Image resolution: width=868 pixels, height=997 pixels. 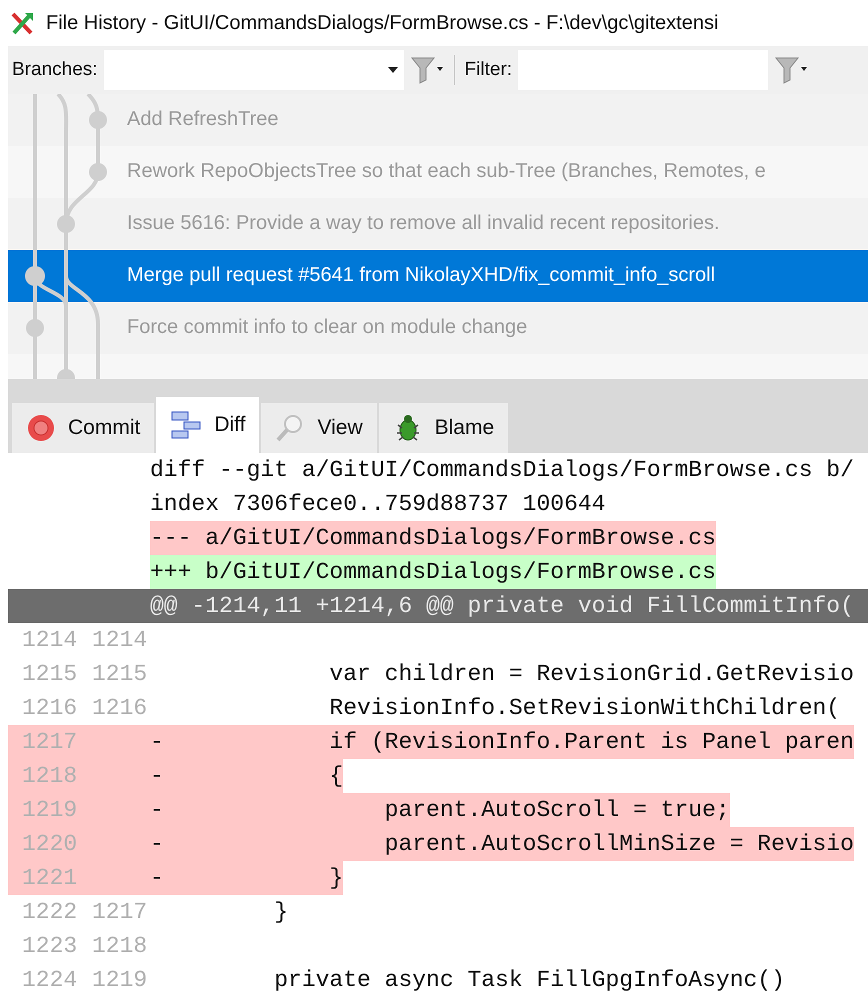 I want to click on commit-row: Merge pull request #5641 from NikolayXHD/fix_commit_info_scroll, so click(x=438, y=276).